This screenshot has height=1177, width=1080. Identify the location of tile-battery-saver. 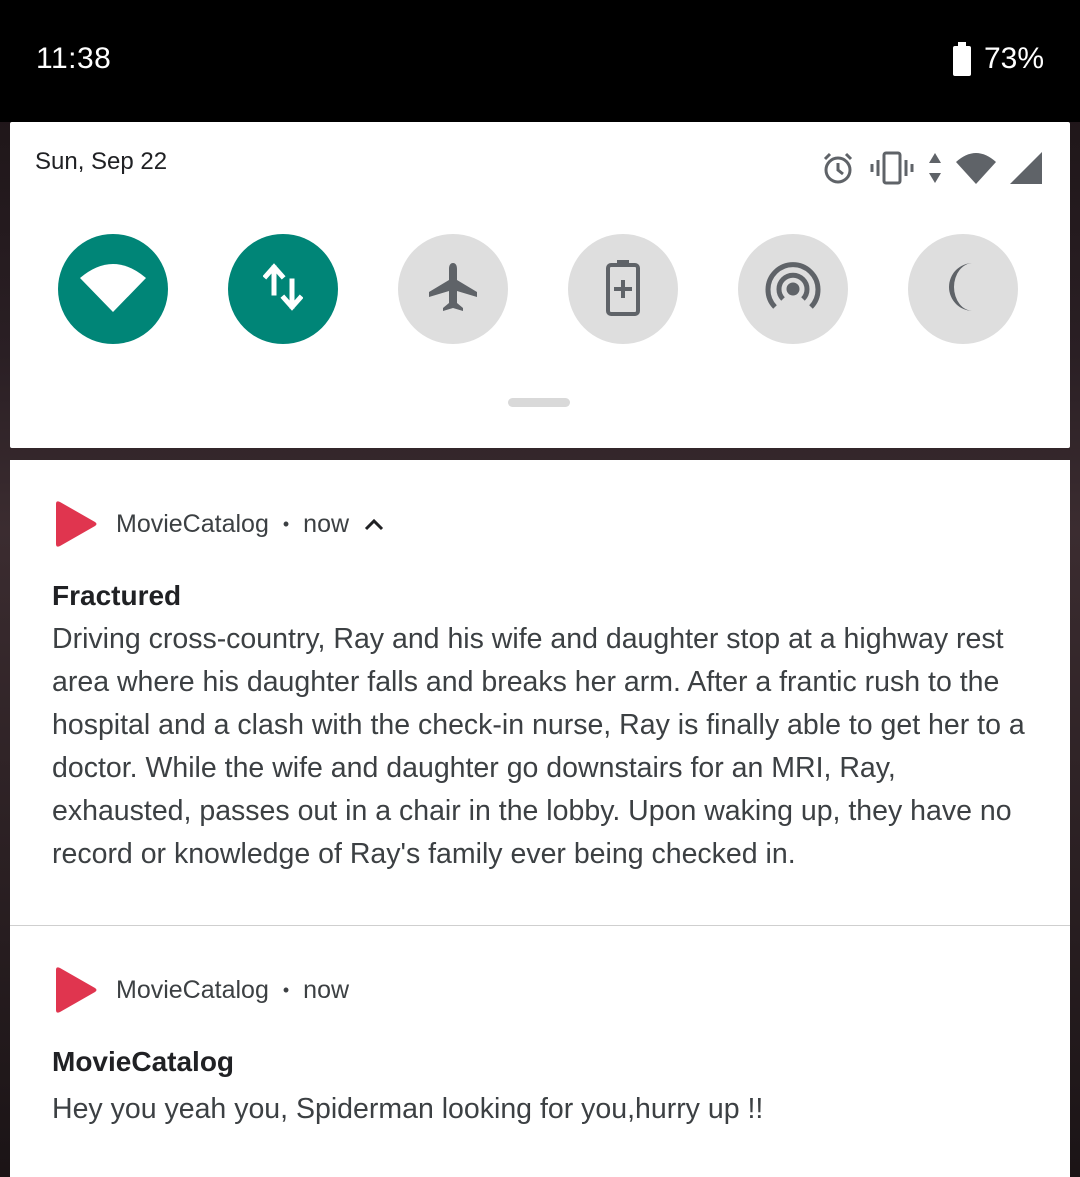
(623, 289).